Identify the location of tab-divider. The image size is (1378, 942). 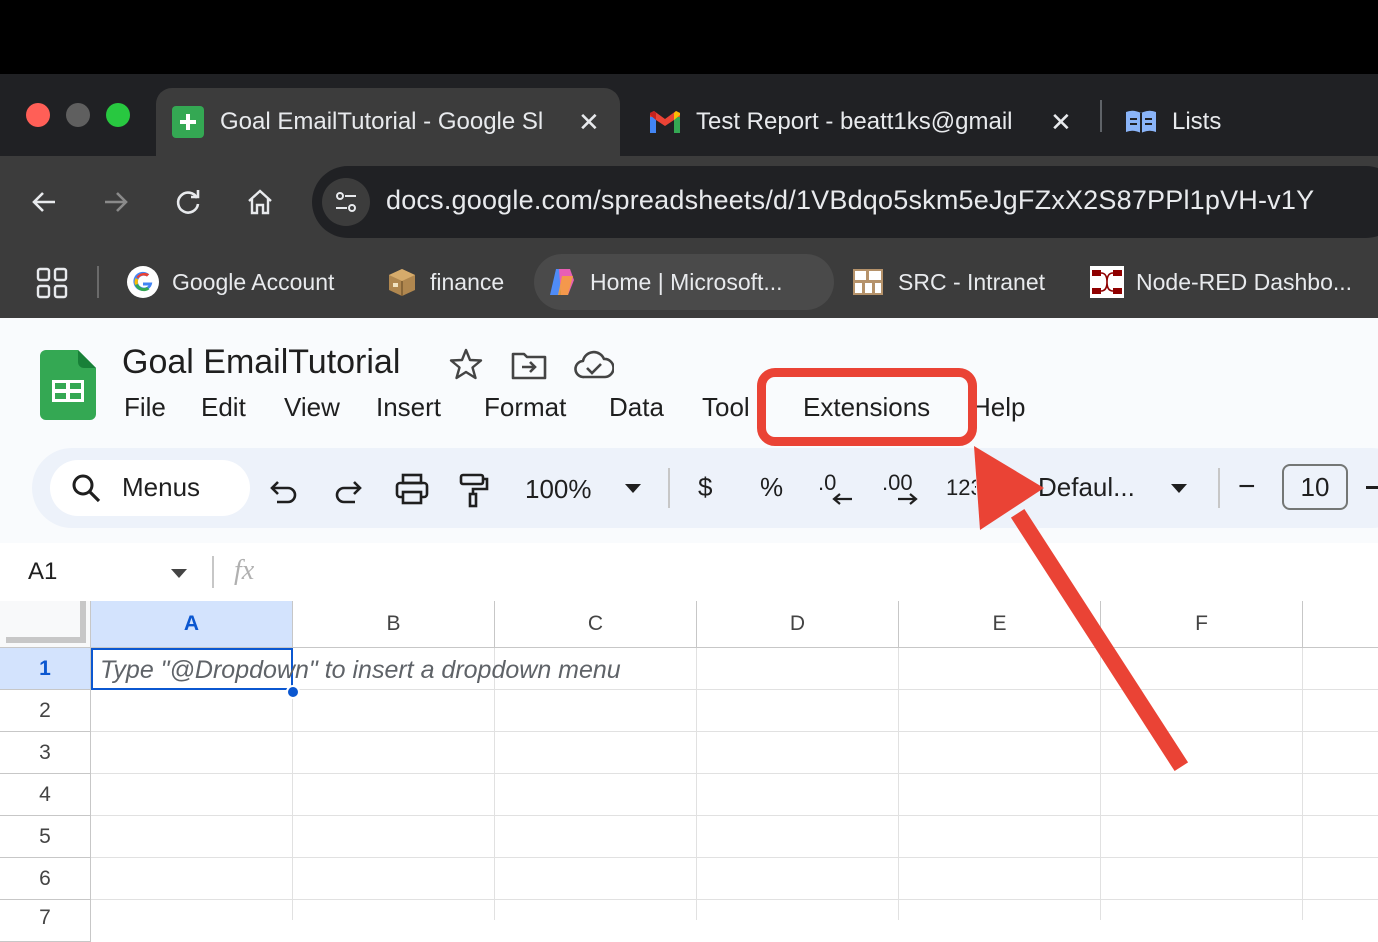
(1101, 116).